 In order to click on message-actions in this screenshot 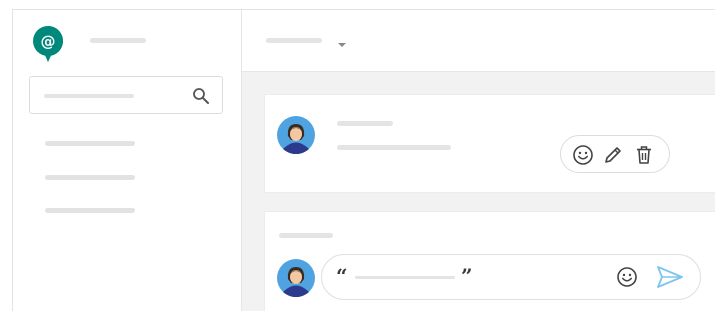, I will do `click(615, 154)`.